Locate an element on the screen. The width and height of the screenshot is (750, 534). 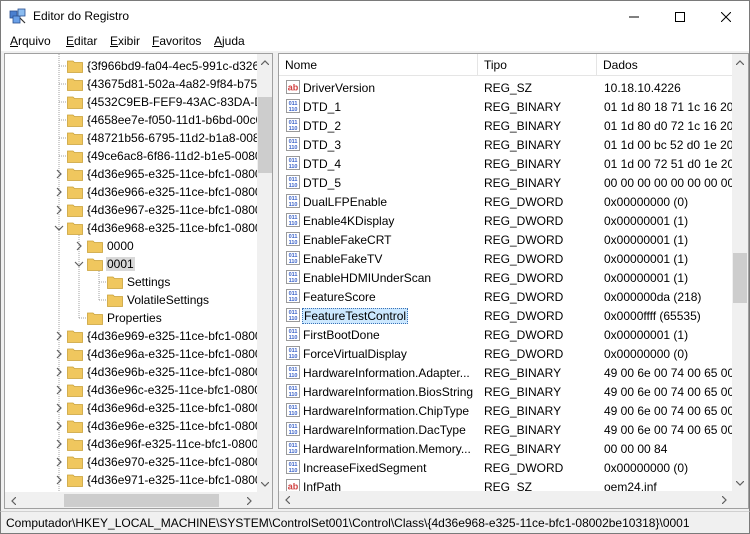
maximize-button is located at coordinates (680, 16).